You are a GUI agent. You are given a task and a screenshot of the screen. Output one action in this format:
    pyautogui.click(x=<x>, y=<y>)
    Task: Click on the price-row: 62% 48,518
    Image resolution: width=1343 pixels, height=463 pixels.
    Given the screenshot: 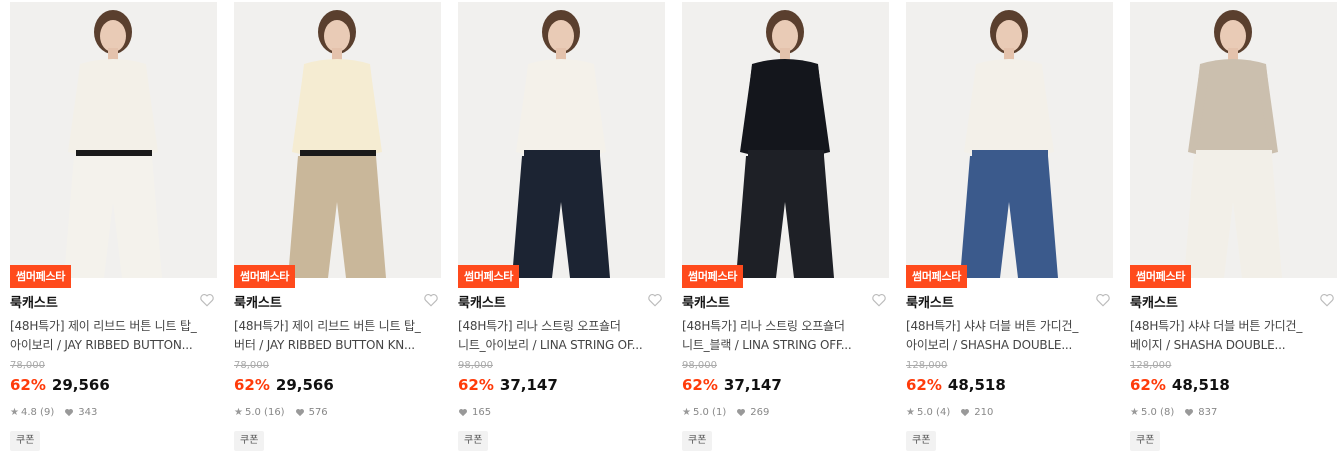 What is the action you would take?
    pyautogui.click(x=956, y=385)
    